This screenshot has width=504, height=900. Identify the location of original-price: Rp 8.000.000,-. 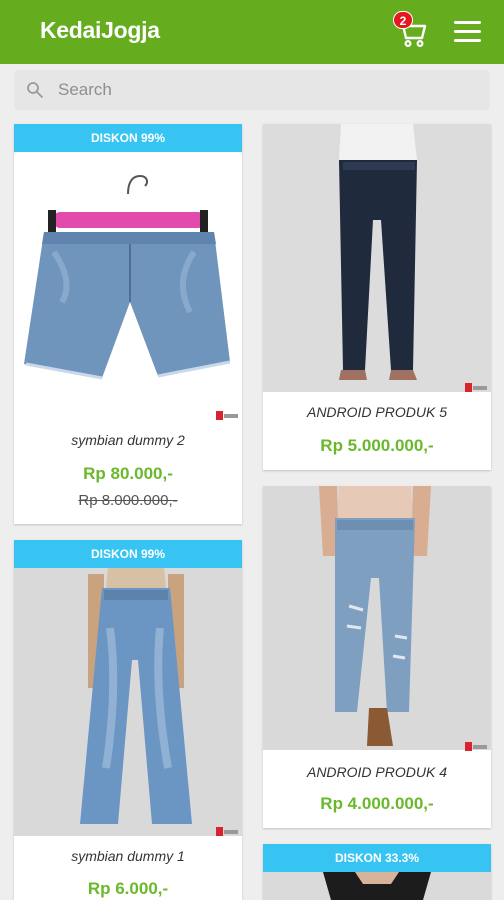
(128, 500).